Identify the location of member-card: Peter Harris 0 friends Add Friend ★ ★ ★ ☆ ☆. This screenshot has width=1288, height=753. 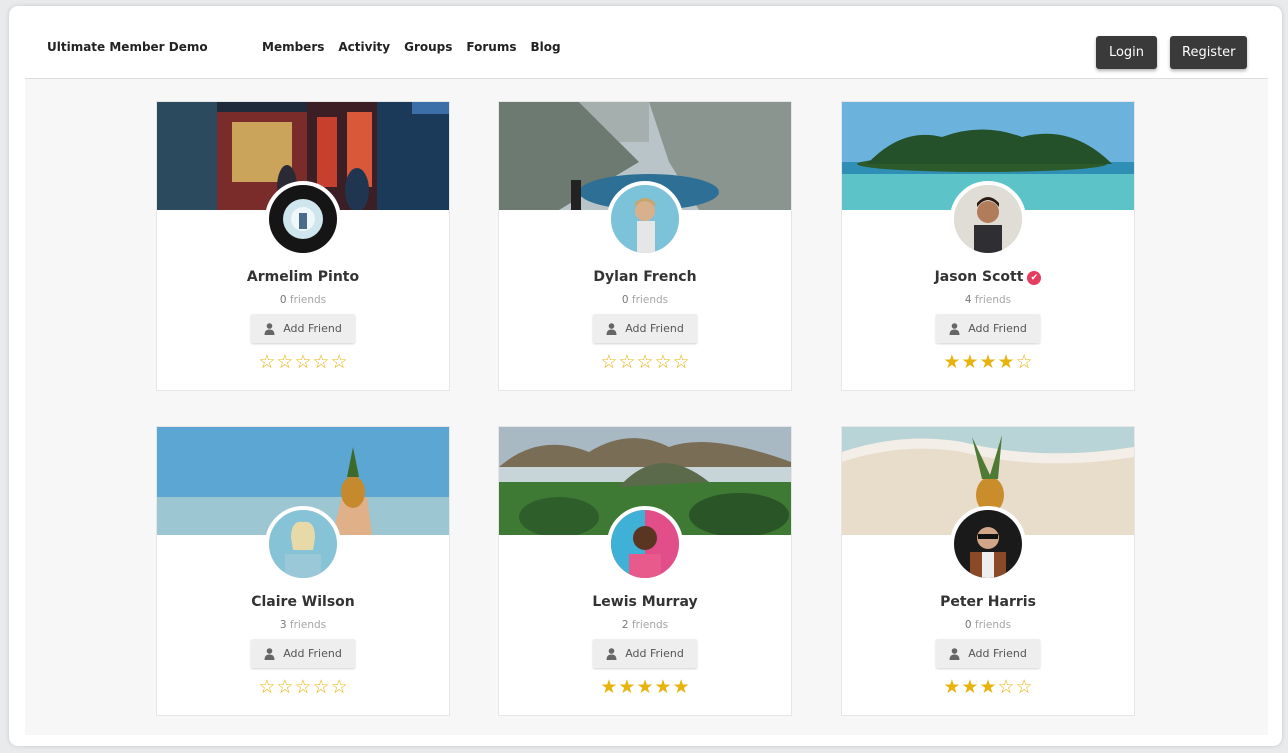
(988, 571).